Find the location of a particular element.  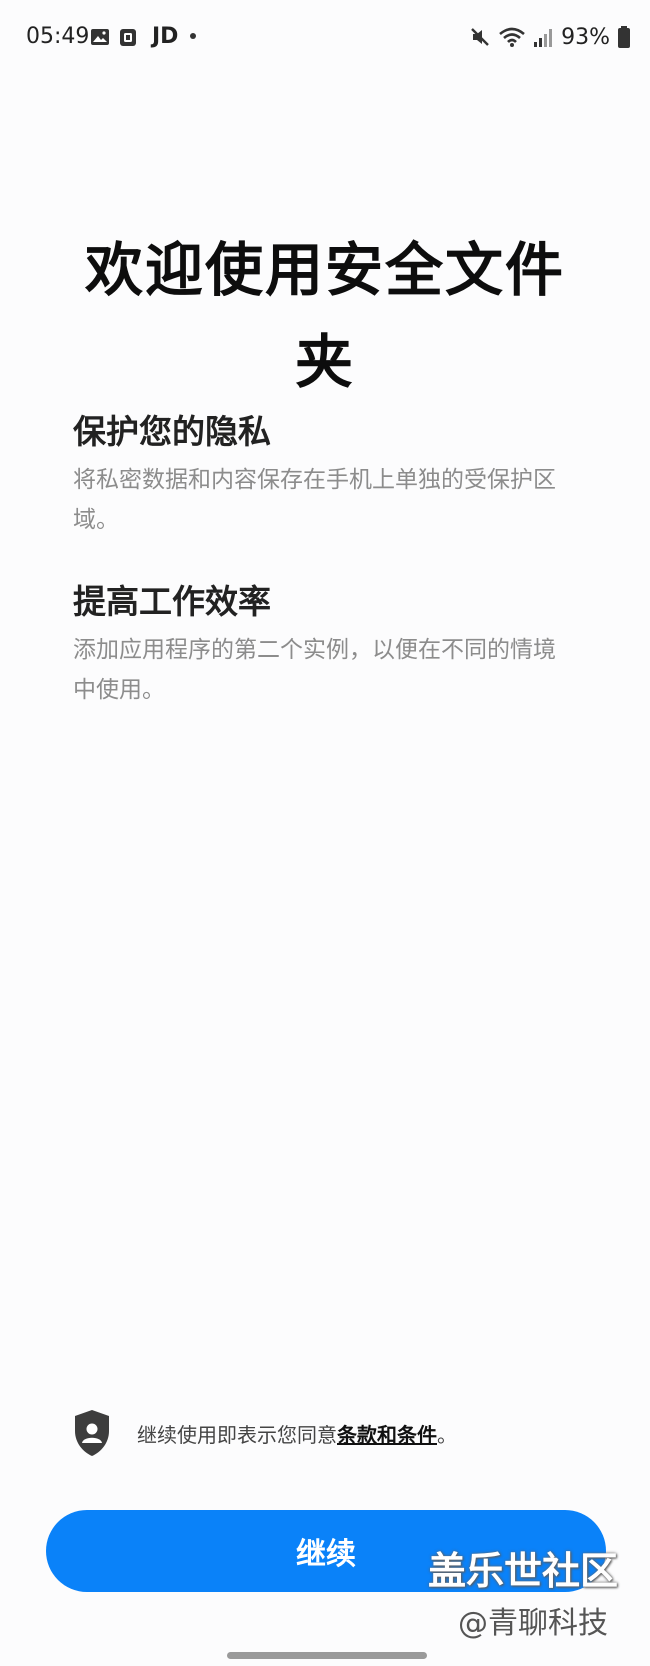

productivity-section: 提高工作效率 添加应用程序的第二个实例，以便在不同的情境中使用。 is located at coordinates (323, 645).